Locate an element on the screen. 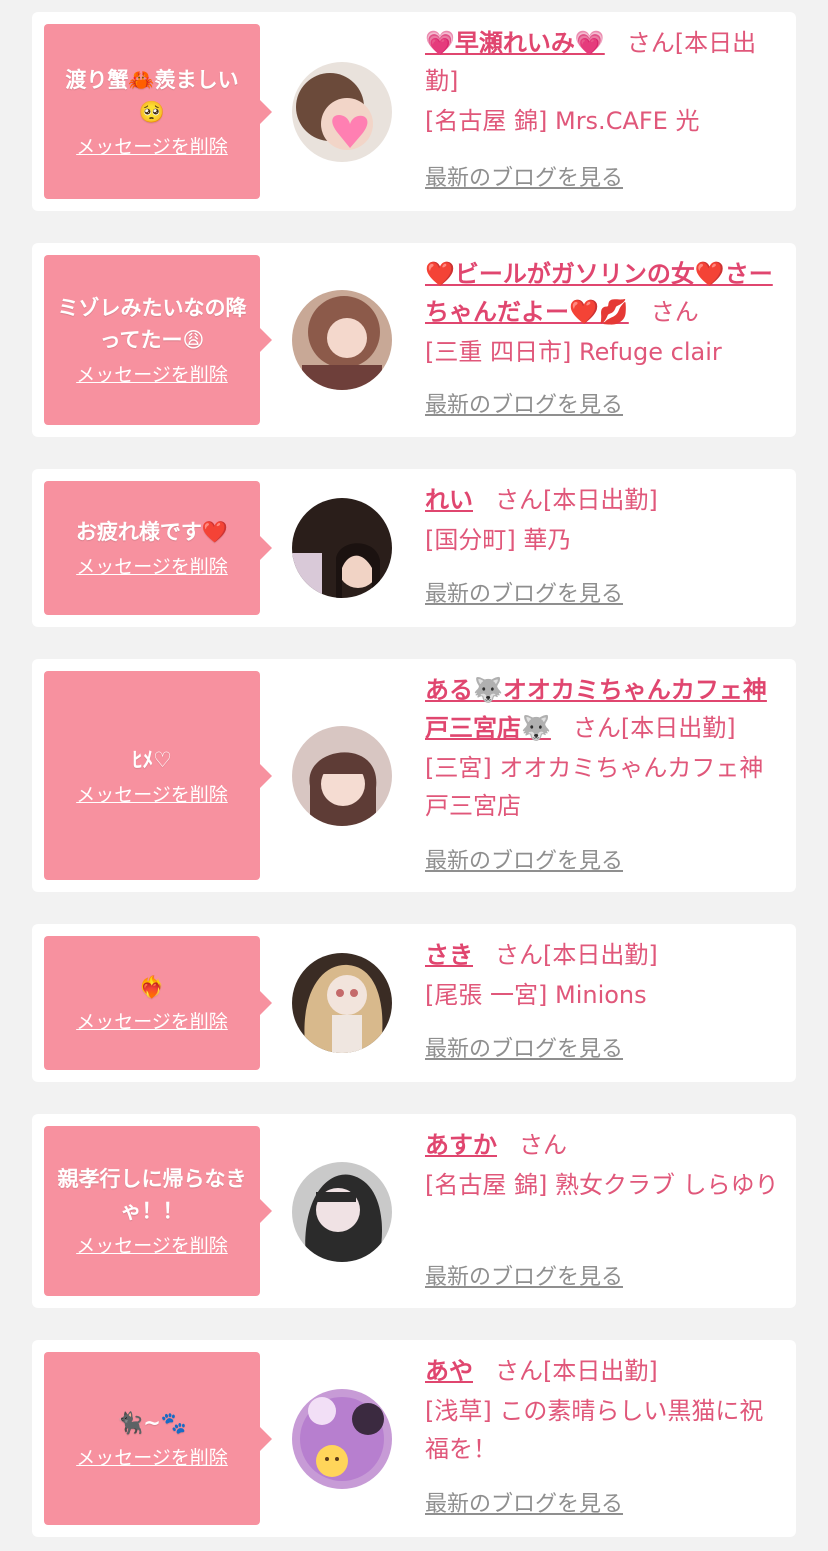  message-bubble: ﾋﾒ♡ メッセージを削除 is located at coordinates (158, 775).